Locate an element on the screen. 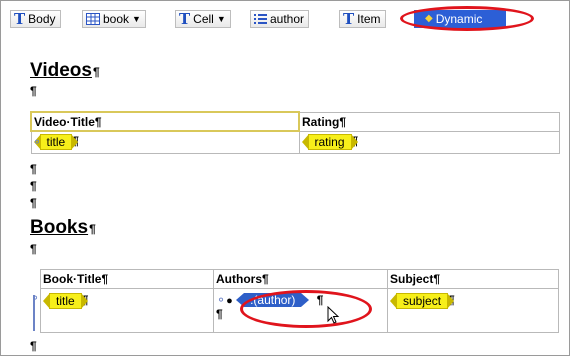 The height and width of the screenshot is (356, 570). videos-header-rating: Rating¶ is located at coordinates (429, 121).